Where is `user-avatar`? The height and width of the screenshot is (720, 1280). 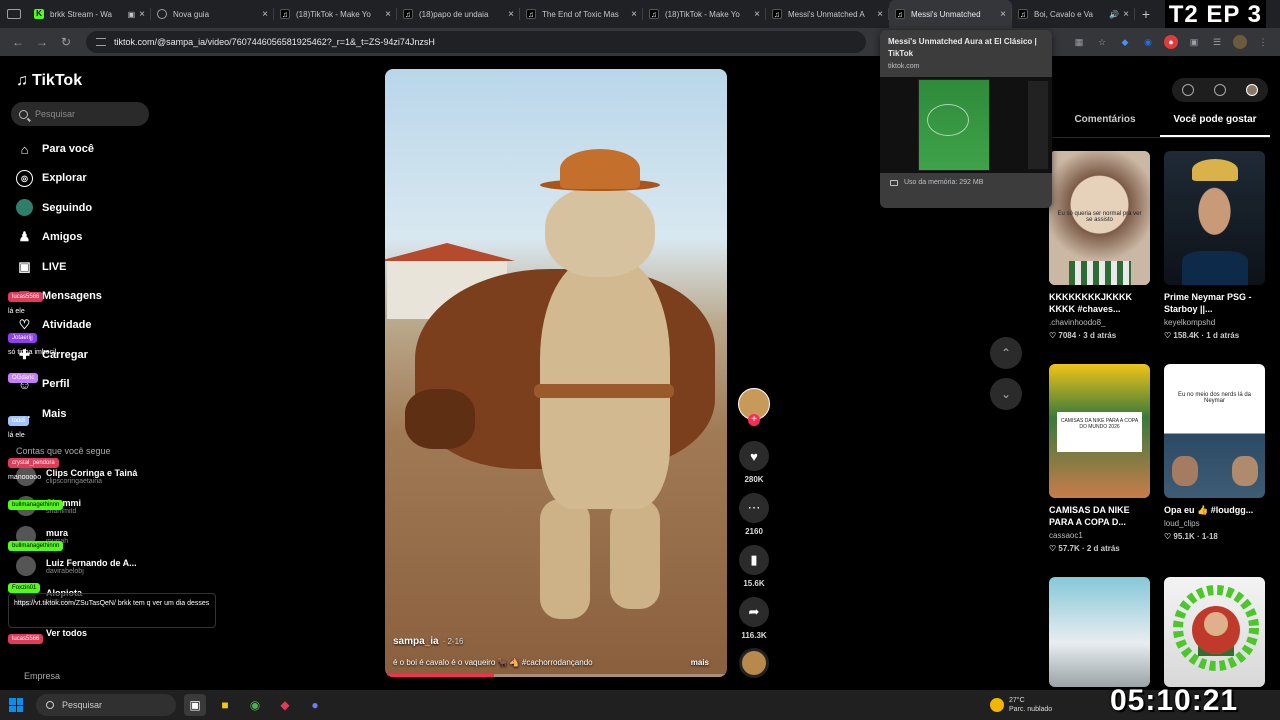
user-avatar is located at coordinates (1252, 90).